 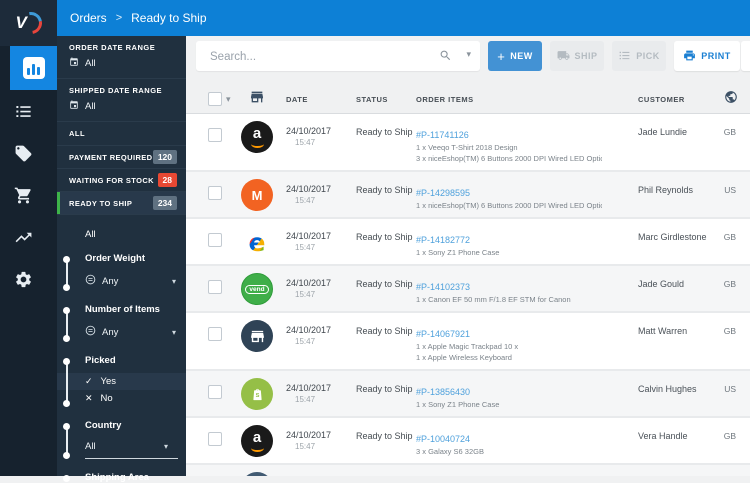 I want to click on shipped-date-range-filter: SHIPPED DATE RANGE All, so click(x=121, y=100).